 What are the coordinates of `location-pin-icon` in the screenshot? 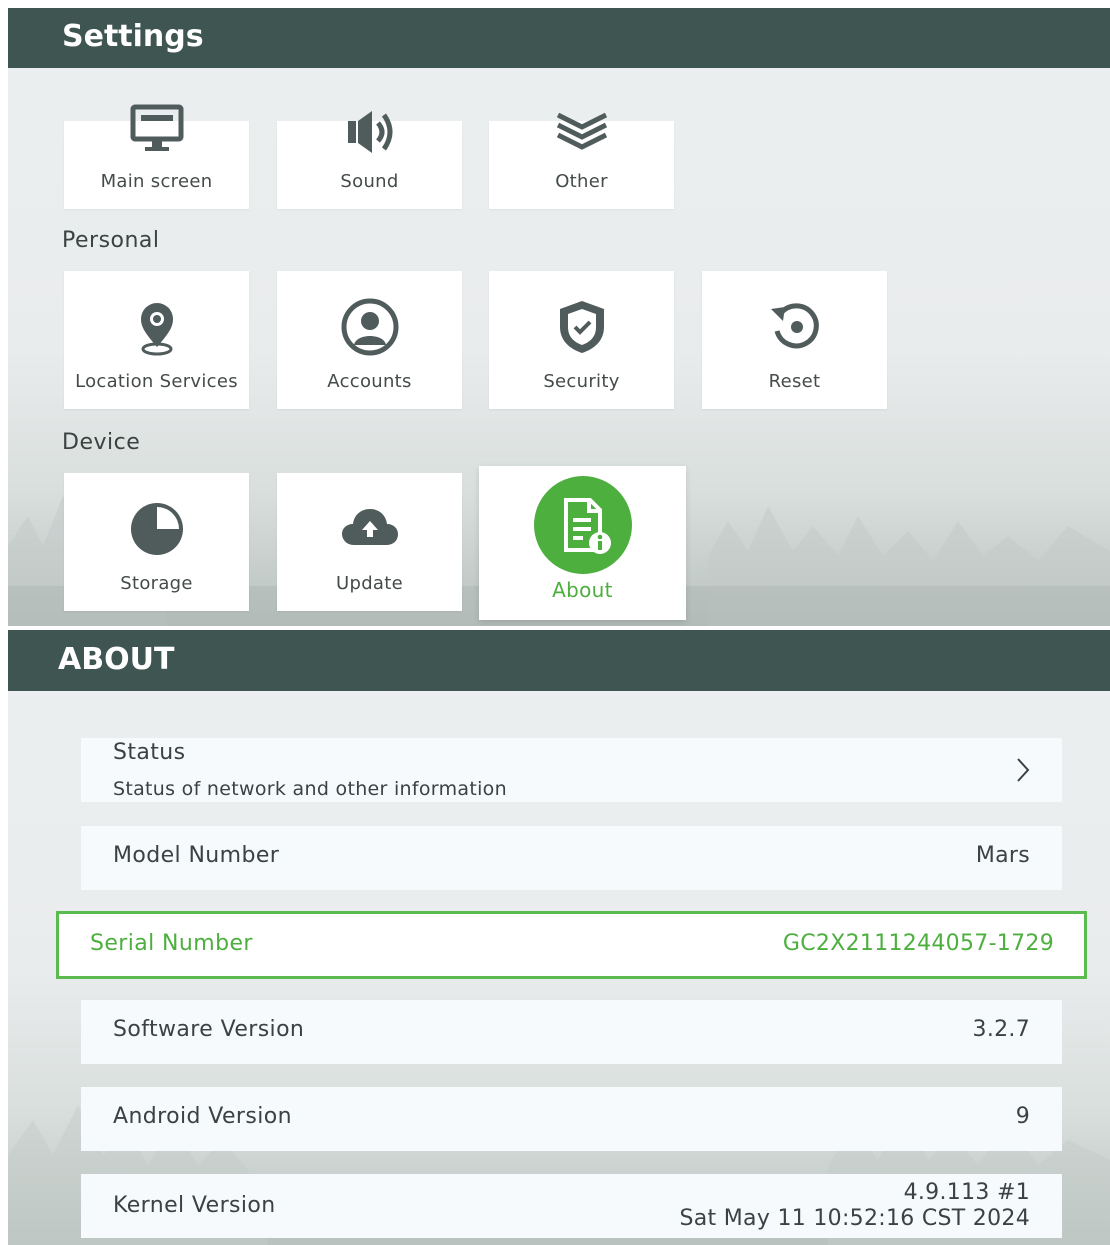 It's located at (157, 327).